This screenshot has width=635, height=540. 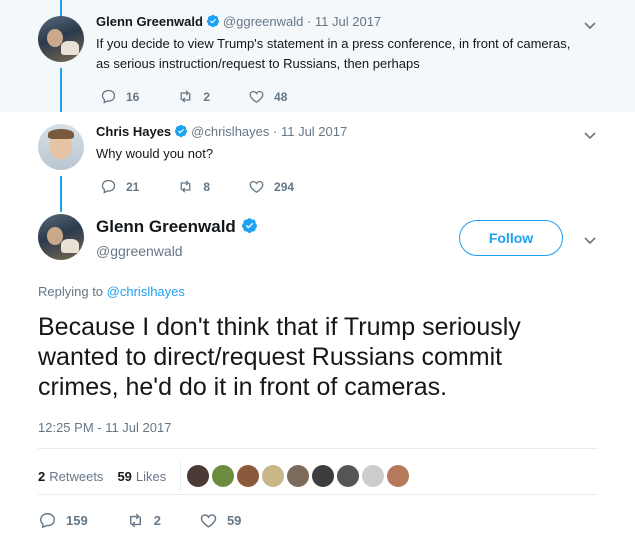 I want to click on tweet-actions: 159 2 59, so click(x=158, y=520).